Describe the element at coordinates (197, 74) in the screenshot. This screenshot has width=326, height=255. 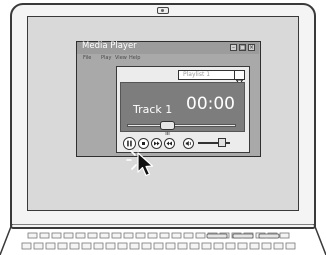
I see `playlist-value: Playlist 1` at that location.